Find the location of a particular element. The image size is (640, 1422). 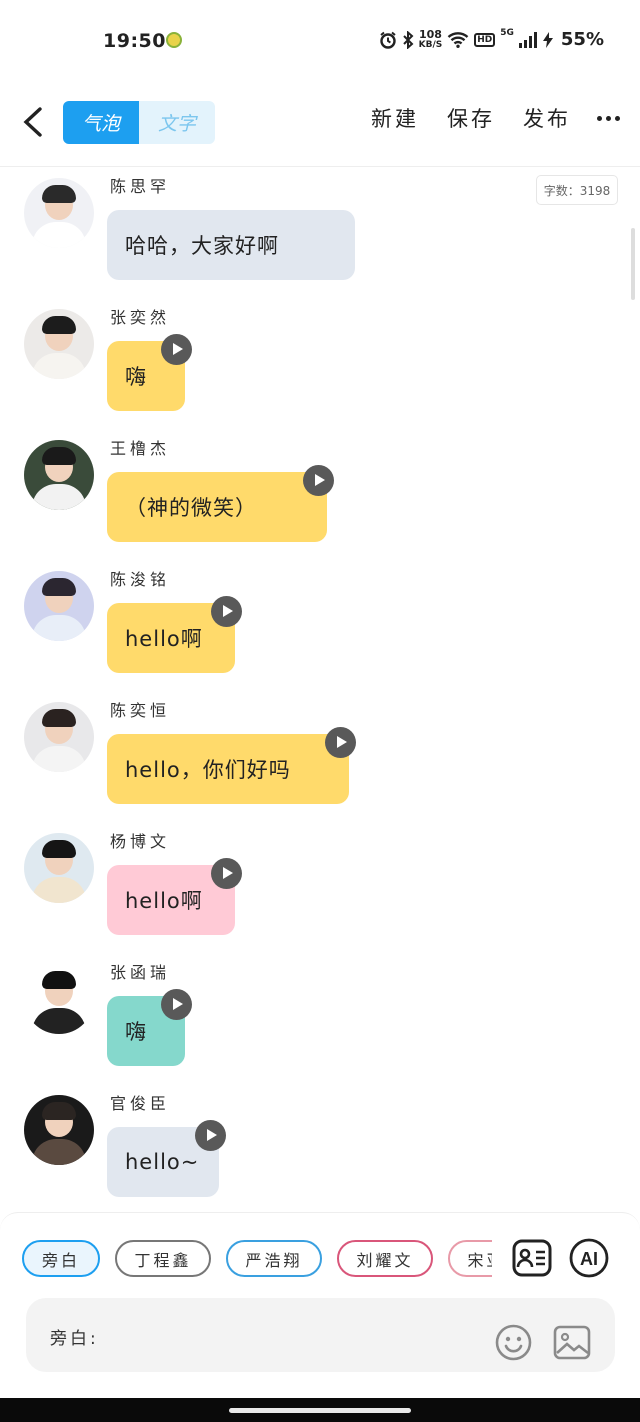

system-nav-bar is located at coordinates (320, 1410).